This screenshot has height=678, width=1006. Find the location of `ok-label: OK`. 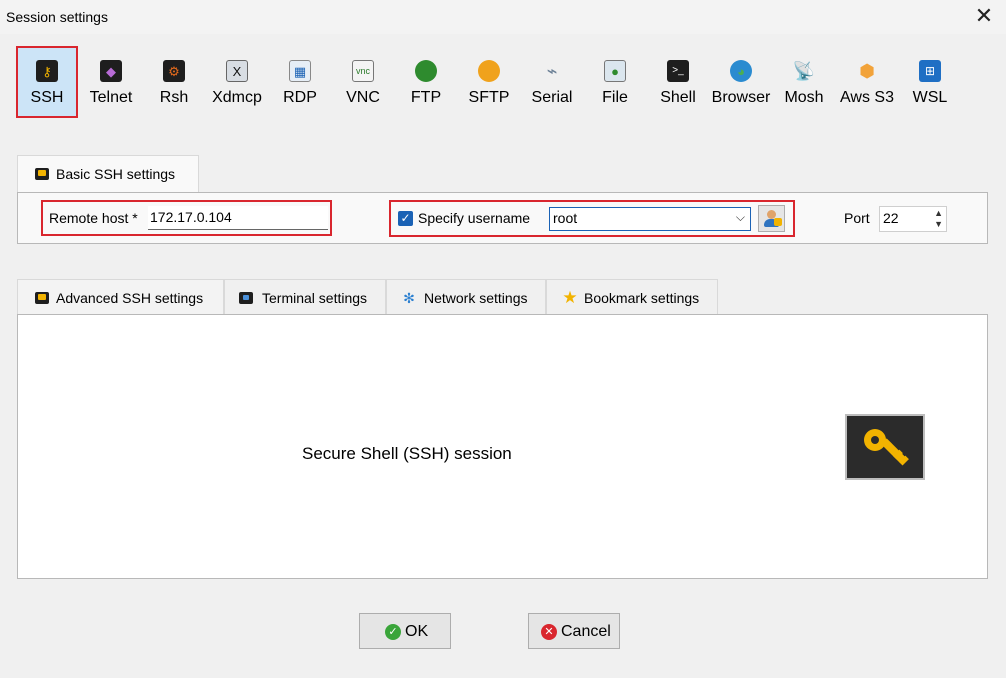

ok-label: OK is located at coordinates (417, 631).